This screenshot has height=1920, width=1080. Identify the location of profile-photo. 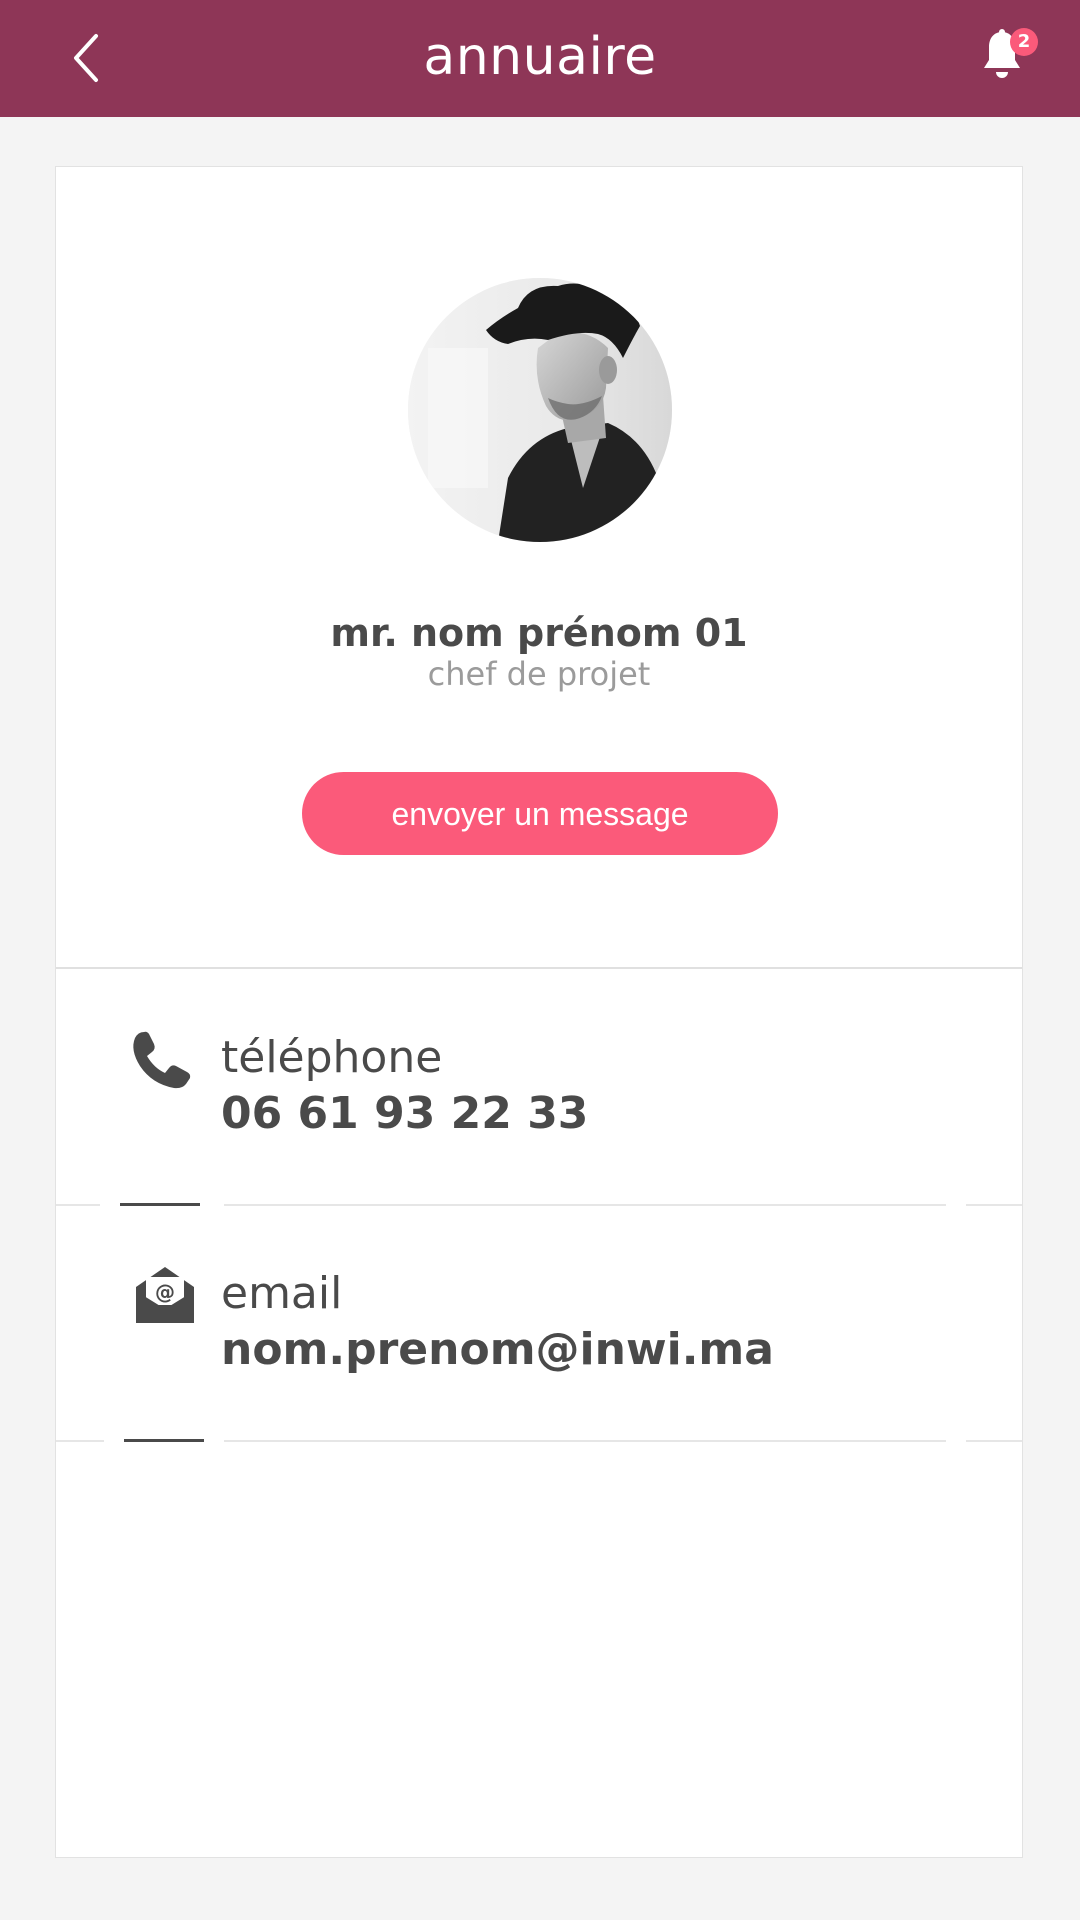
(540, 410).